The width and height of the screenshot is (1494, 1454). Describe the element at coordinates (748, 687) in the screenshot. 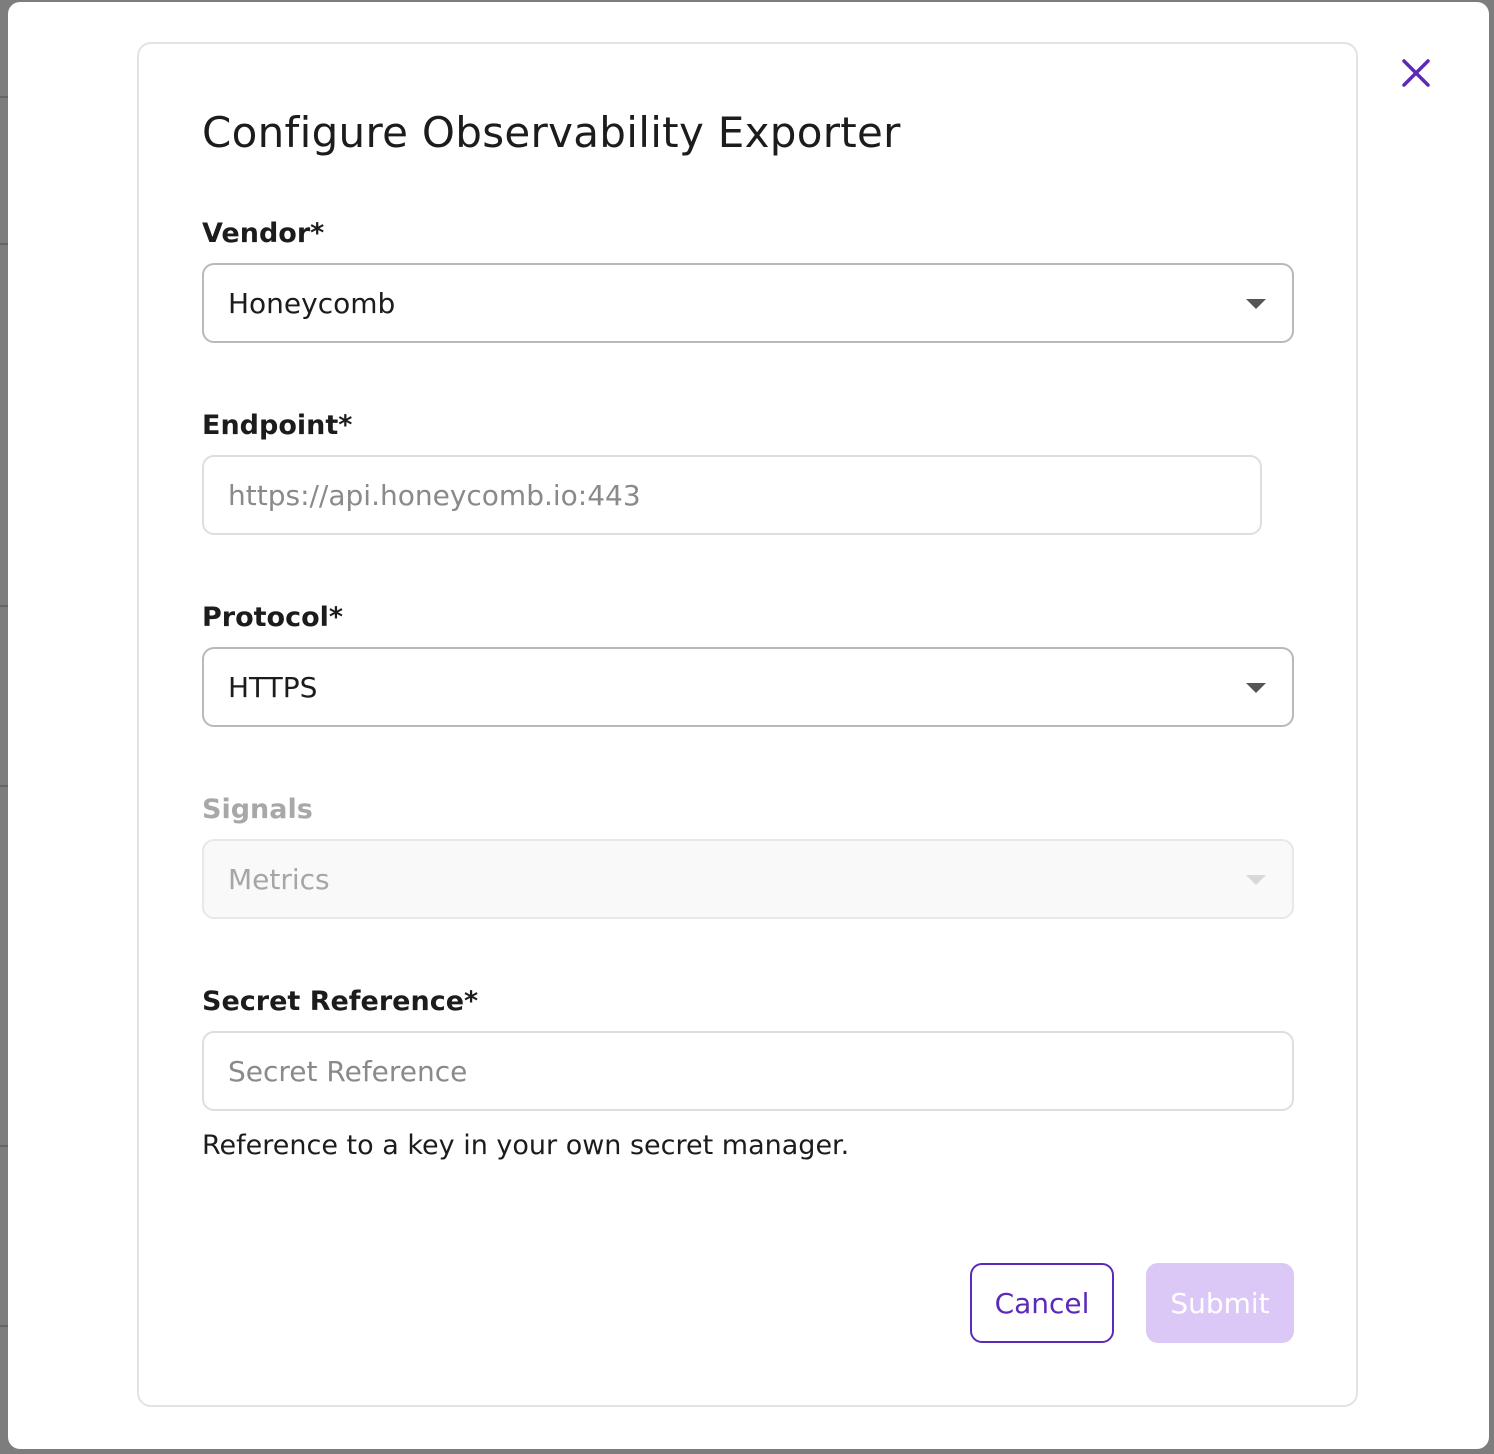

I see `protocol-select: HTTPS` at that location.